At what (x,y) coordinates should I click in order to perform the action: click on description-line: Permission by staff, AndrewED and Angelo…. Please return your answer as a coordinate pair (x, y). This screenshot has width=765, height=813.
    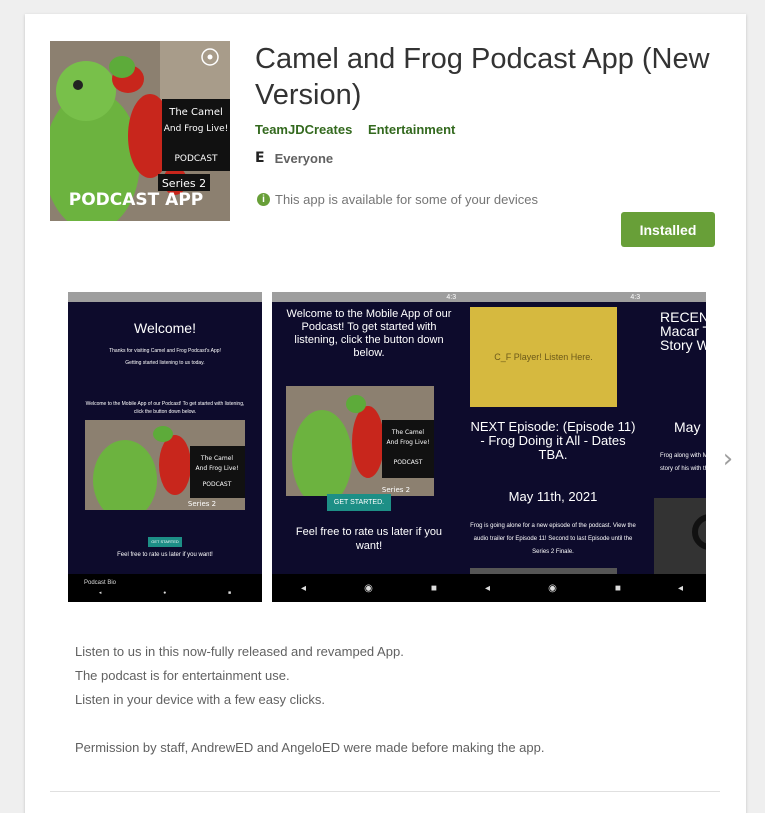
    Looking at the image, I should click on (310, 747).